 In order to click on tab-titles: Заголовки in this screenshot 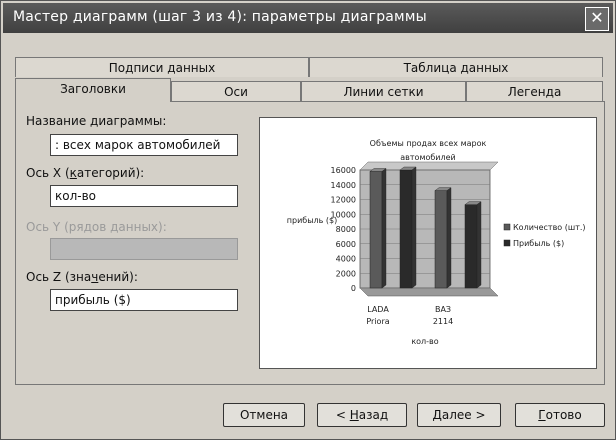, I will do `click(93, 90)`.